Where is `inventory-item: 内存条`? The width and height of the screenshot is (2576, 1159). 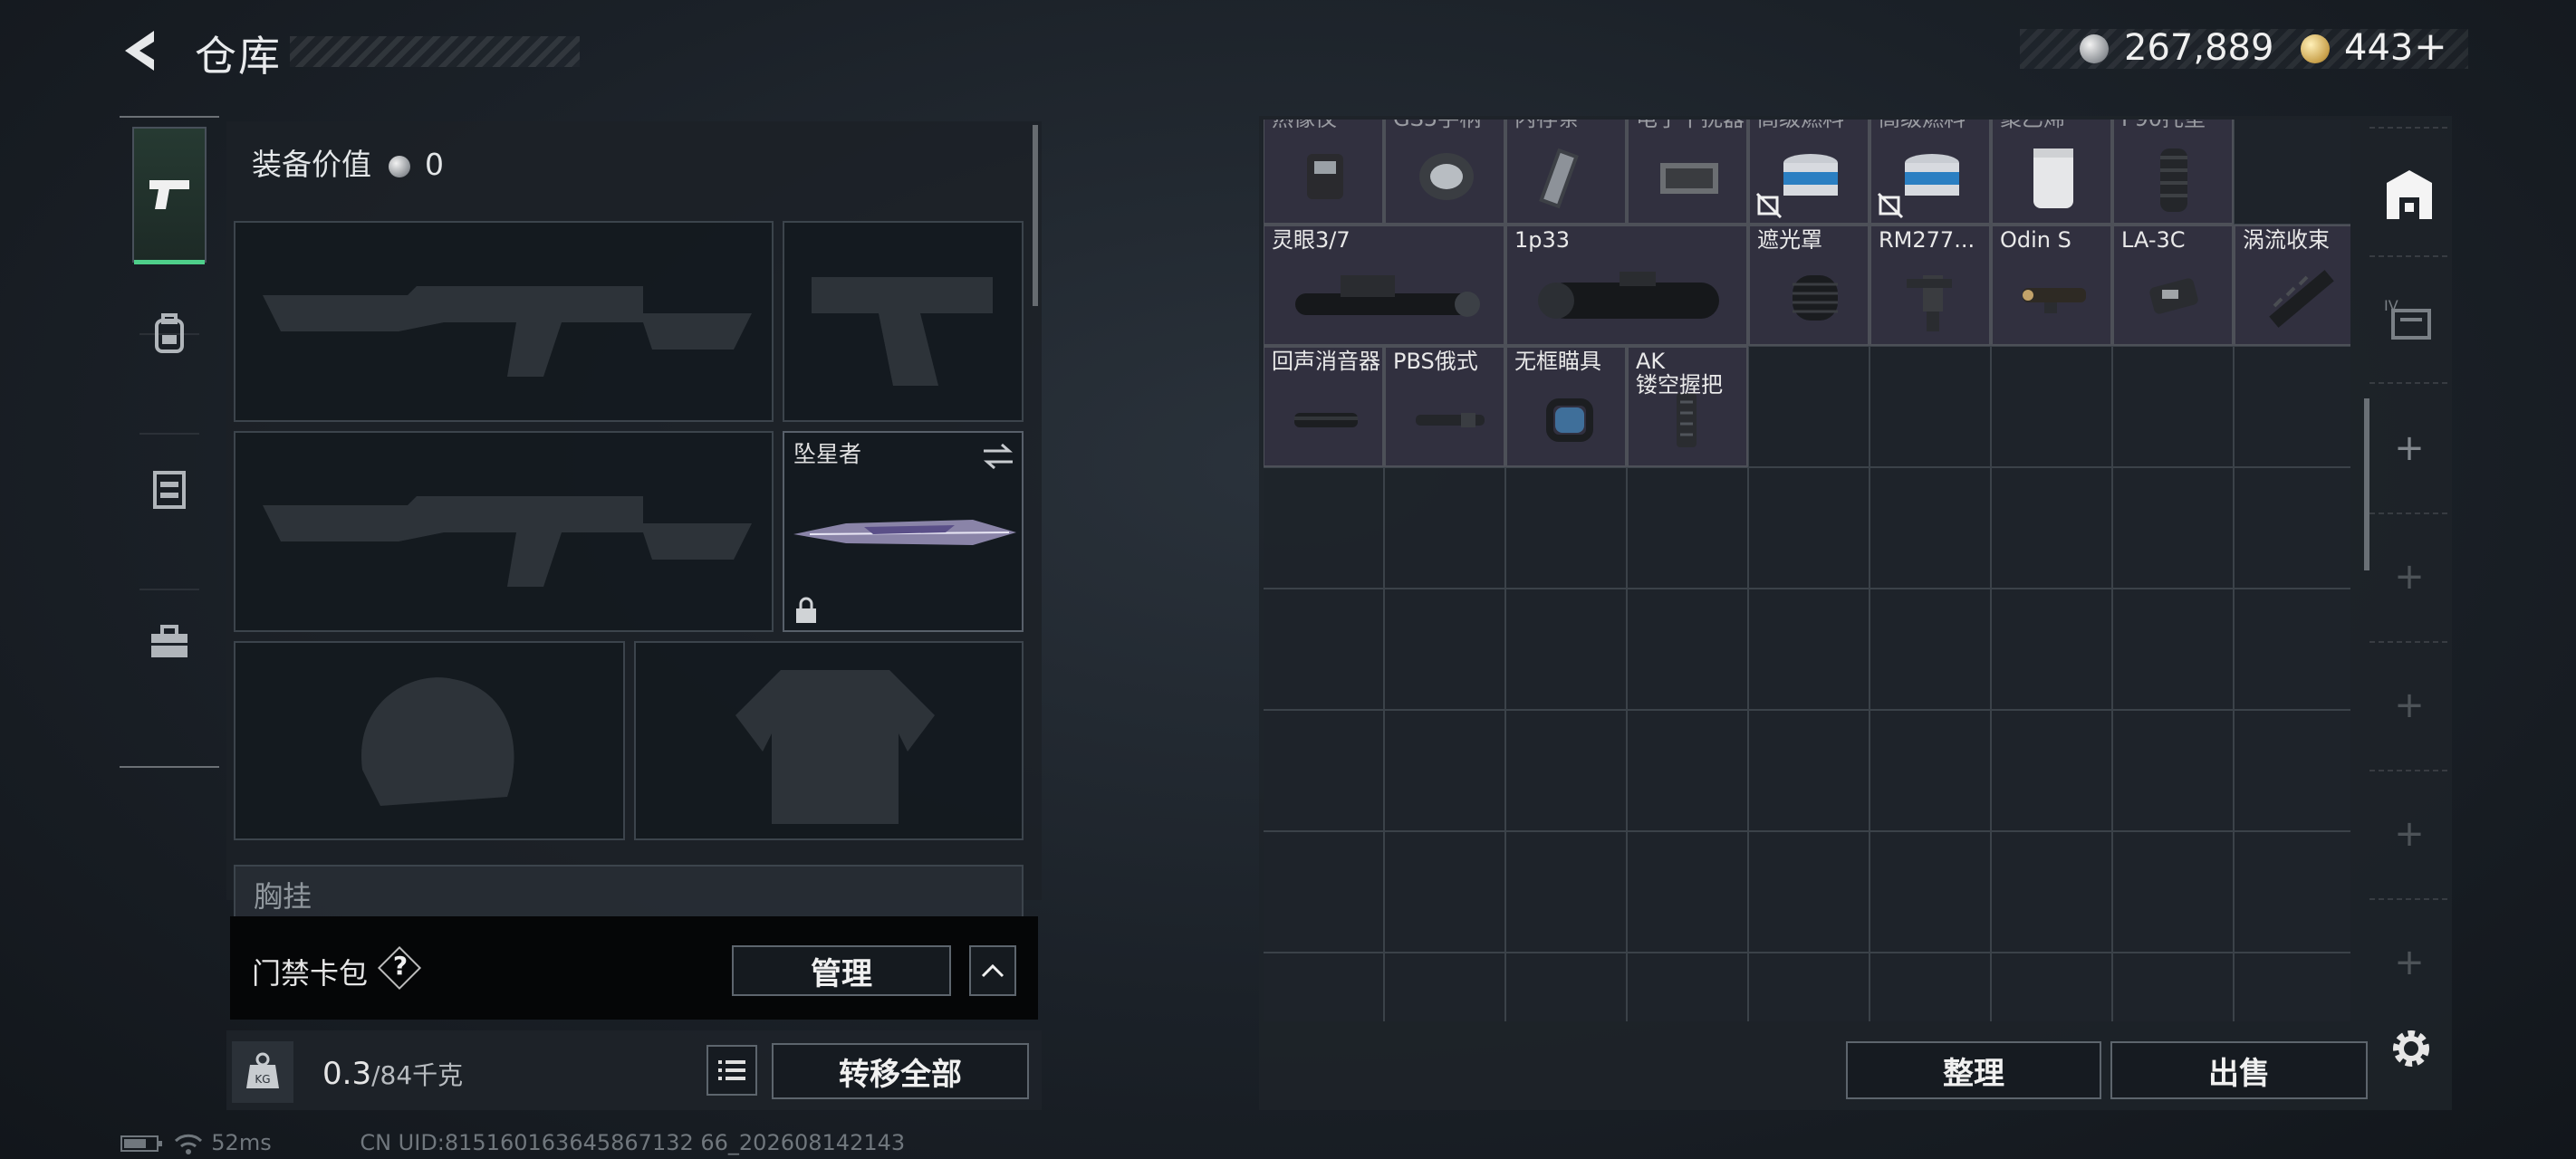 inventory-item: 内存条 is located at coordinates (1566, 172).